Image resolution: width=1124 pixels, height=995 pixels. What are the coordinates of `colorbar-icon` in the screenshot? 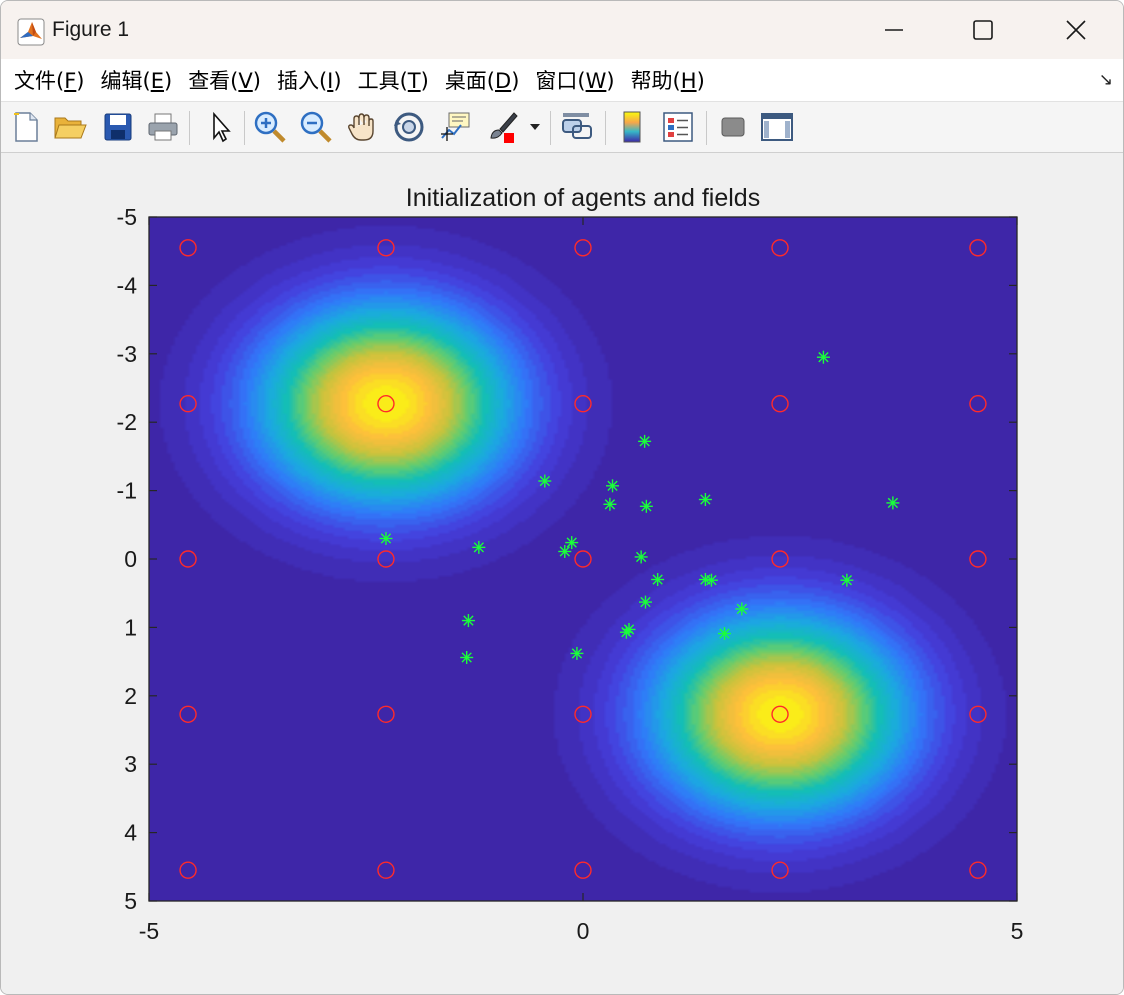 It's located at (632, 127).